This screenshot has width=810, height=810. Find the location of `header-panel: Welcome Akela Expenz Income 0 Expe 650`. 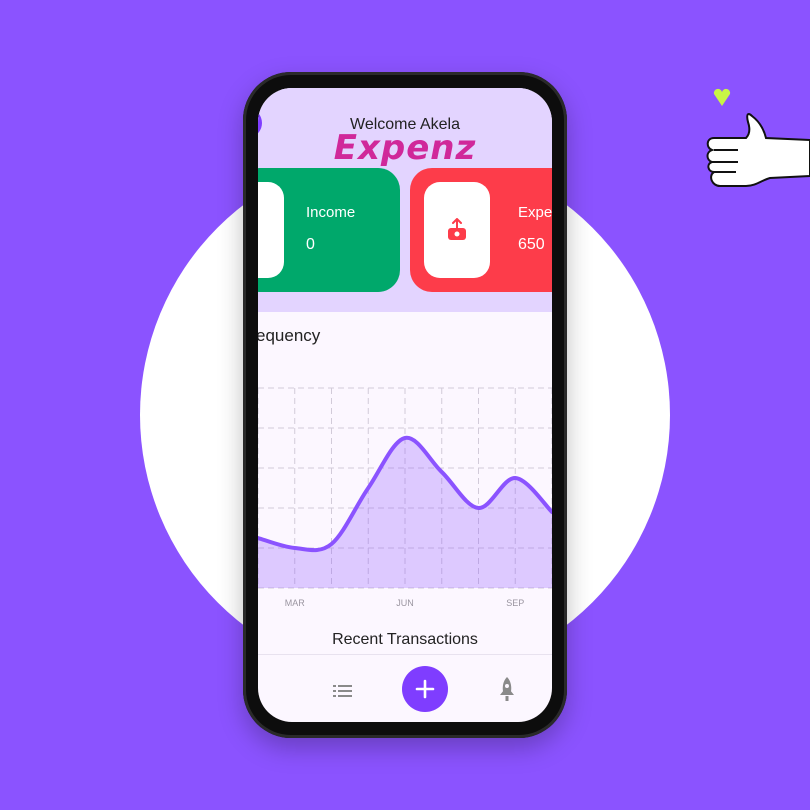

header-panel: Welcome Akela Expenz Income 0 Expe 650 is located at coordinates (405, 200).